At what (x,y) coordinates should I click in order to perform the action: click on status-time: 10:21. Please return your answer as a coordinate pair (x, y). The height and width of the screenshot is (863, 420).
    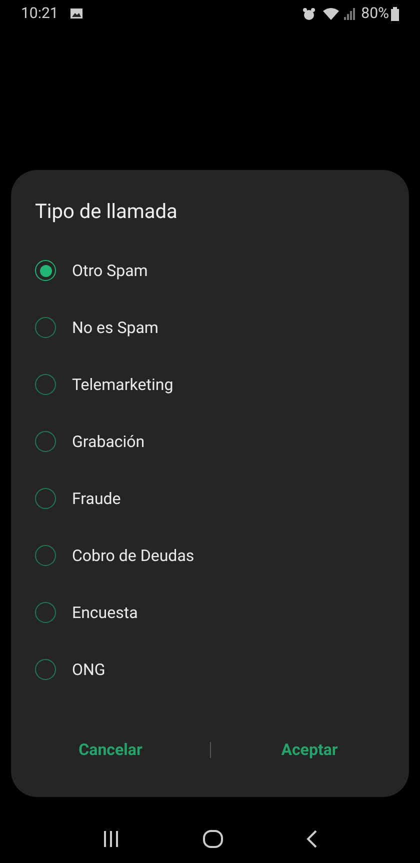
    Looking at the image, I should click on (39, 13).